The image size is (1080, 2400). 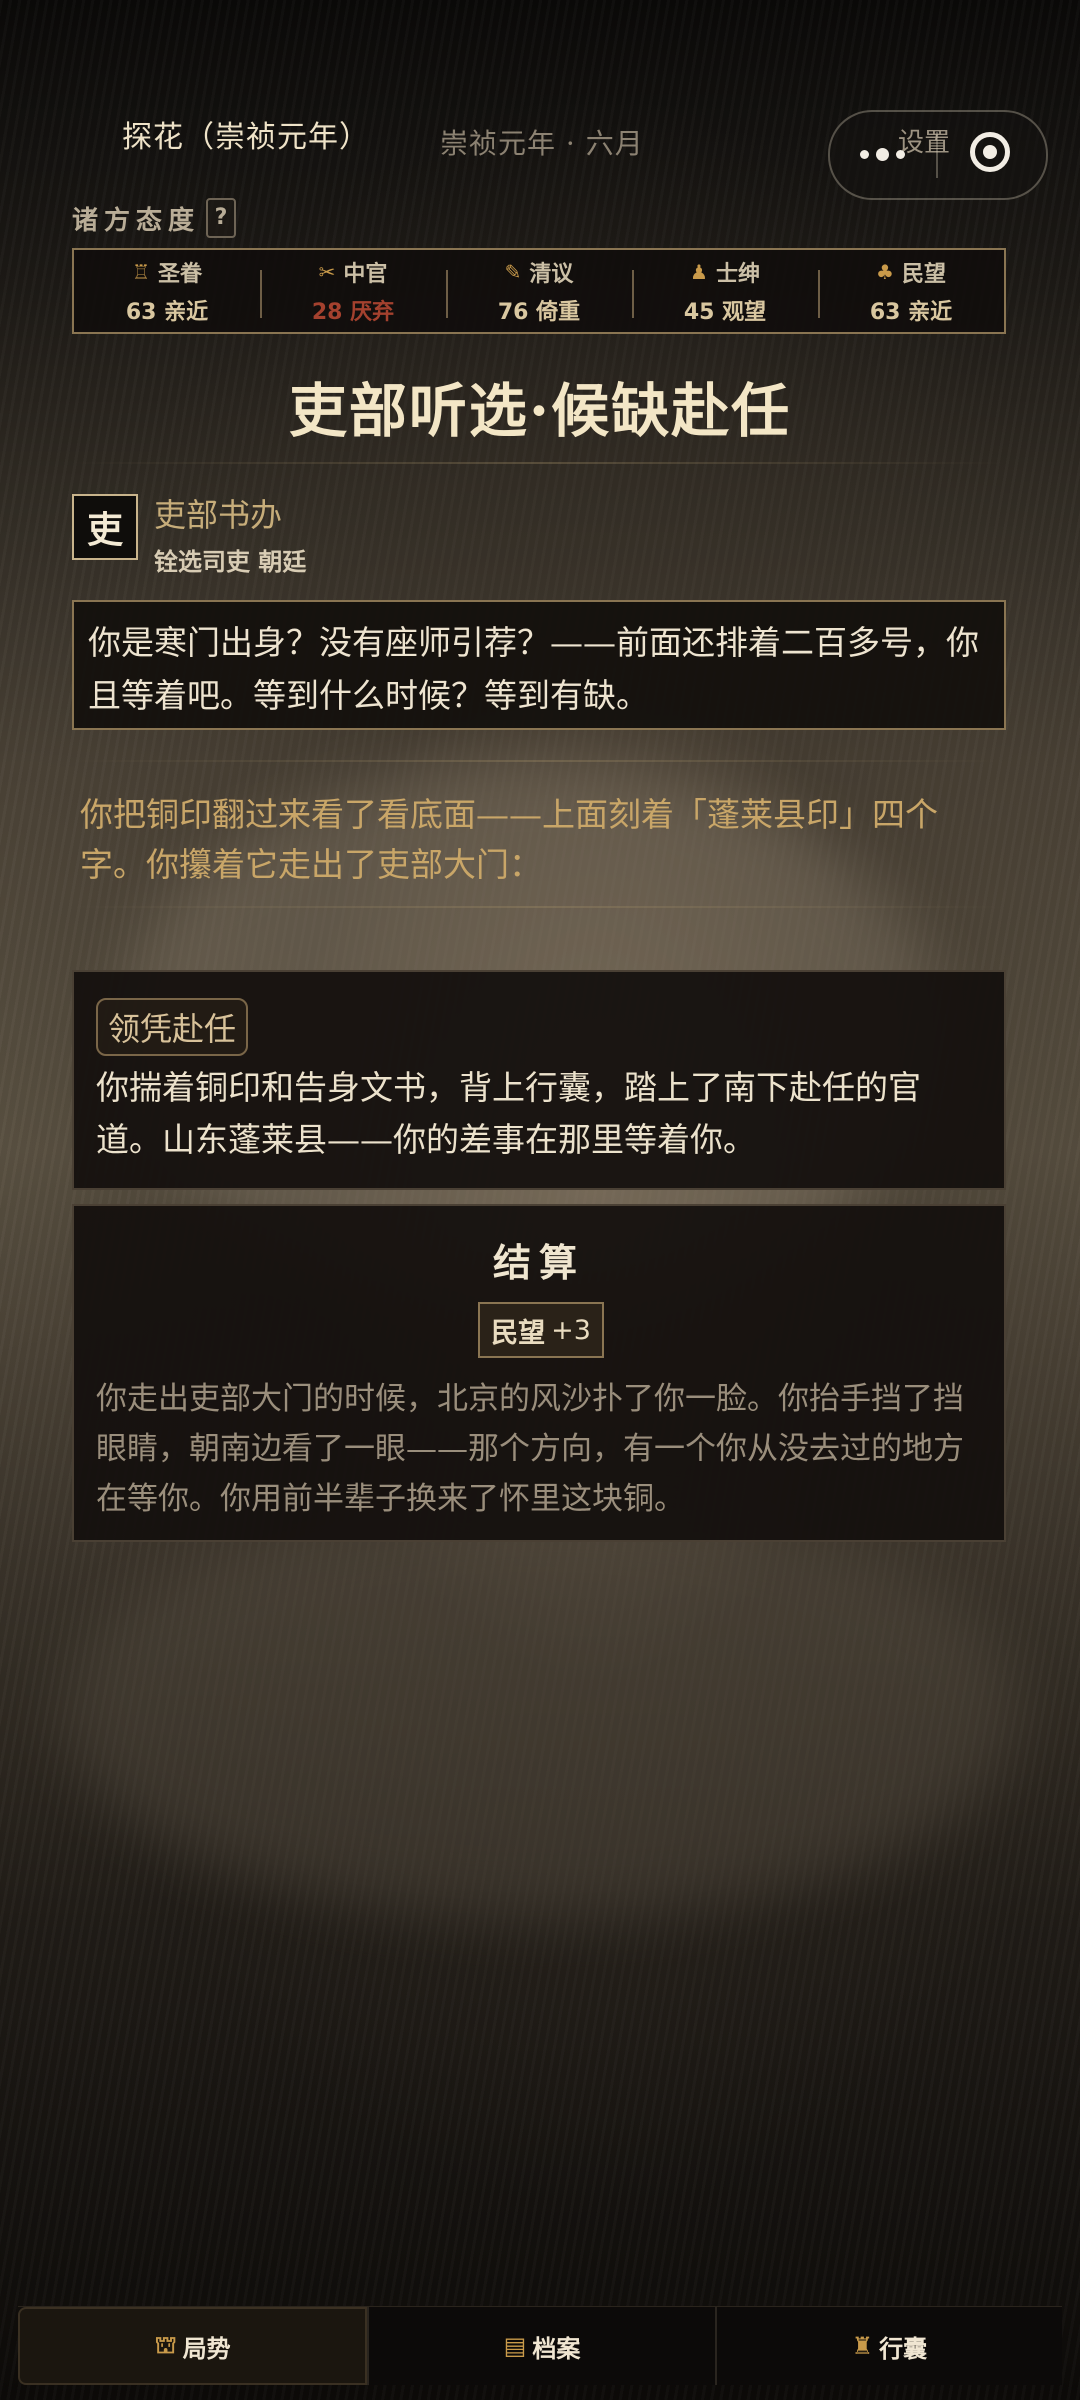 I want to click on speaker-name: 吏部书办, so click(x=218, y=515).